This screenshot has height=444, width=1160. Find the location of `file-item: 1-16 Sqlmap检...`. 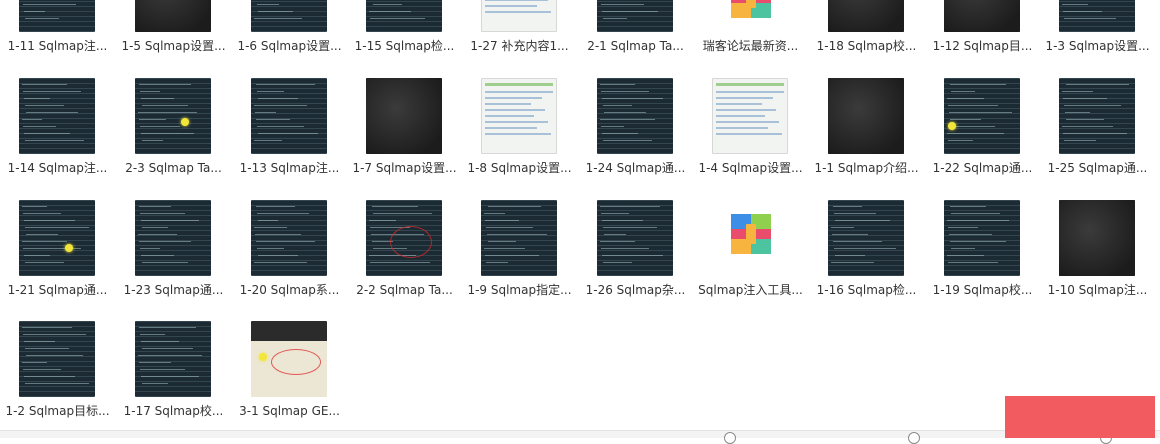

file-item: 1-16 Sqlmap检... is located at coordinates (866, 148).